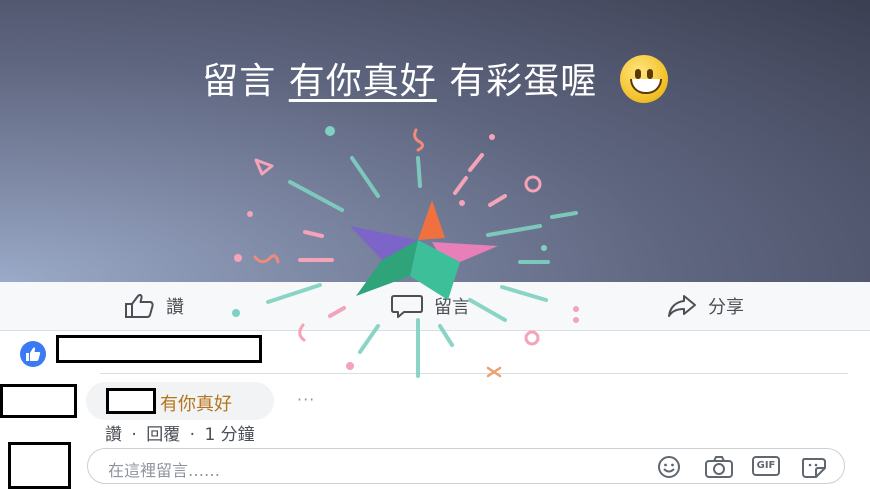 The height and width of the screenshot is (489, 870). What do you see at coordinates (239, 81) in the screenshot?
I see `banner-title-word1: 留言` at bounding box center [239, 81].